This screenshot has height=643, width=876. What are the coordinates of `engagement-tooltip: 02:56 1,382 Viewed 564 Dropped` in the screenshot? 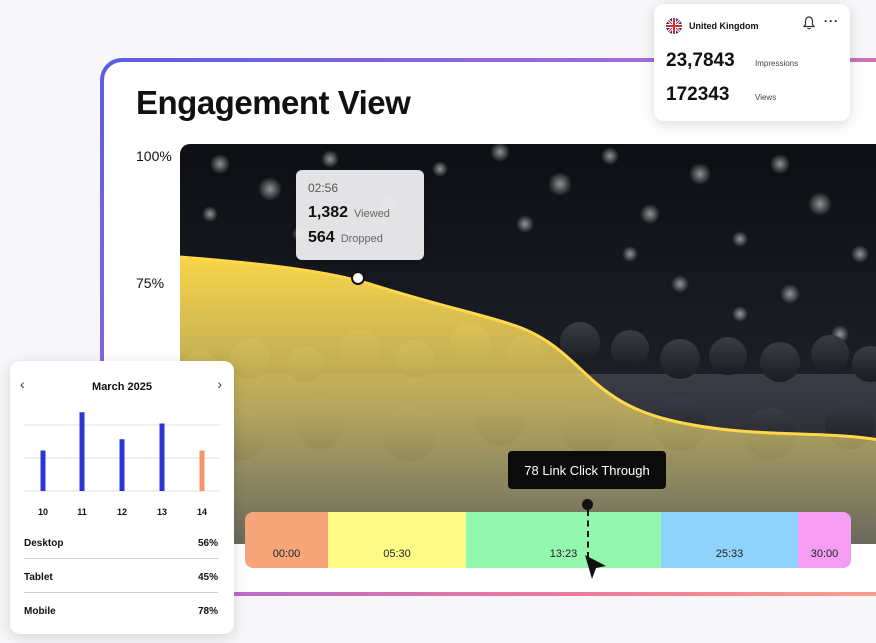 It's located at (360, 215).